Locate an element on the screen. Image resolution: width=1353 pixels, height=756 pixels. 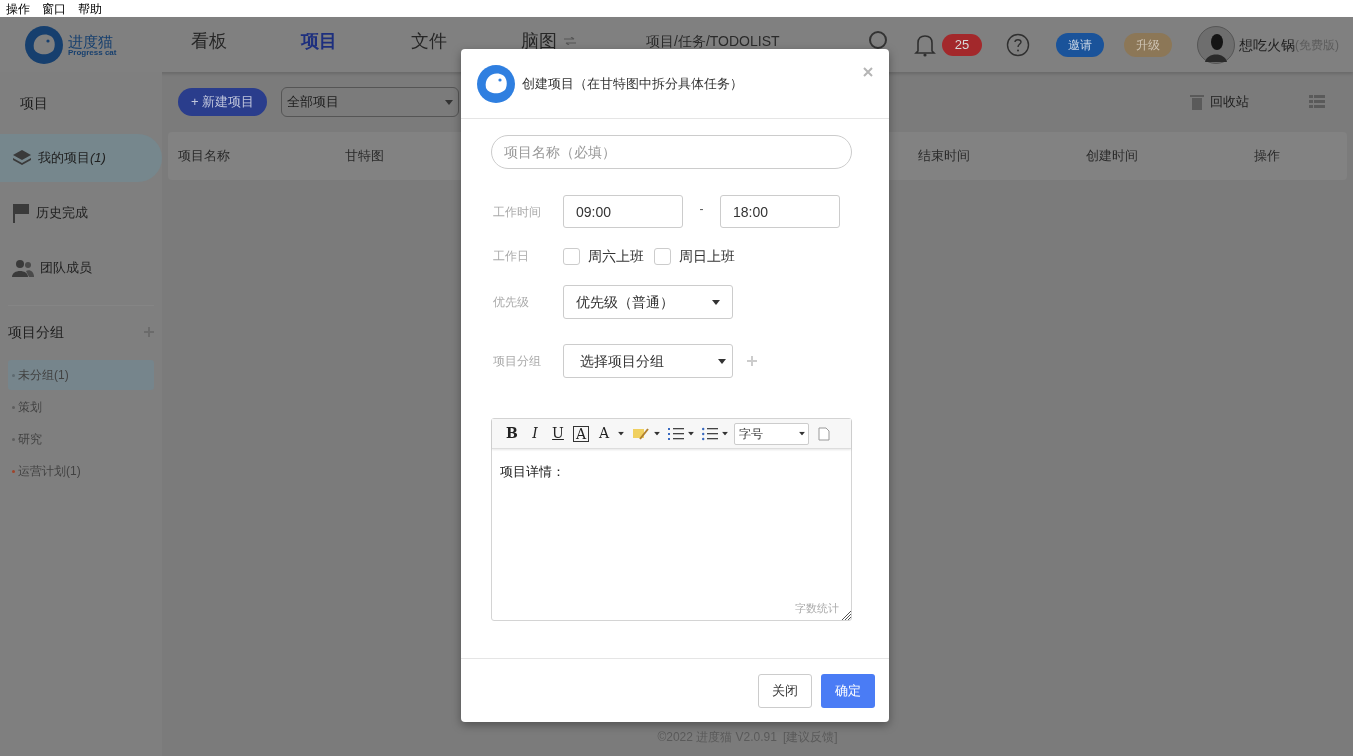
trash-icon is located at coordinates (1197, 102).